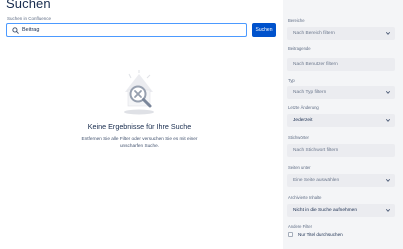  I want to click on search-label: Suchen in Confluence, so click(29, 18).